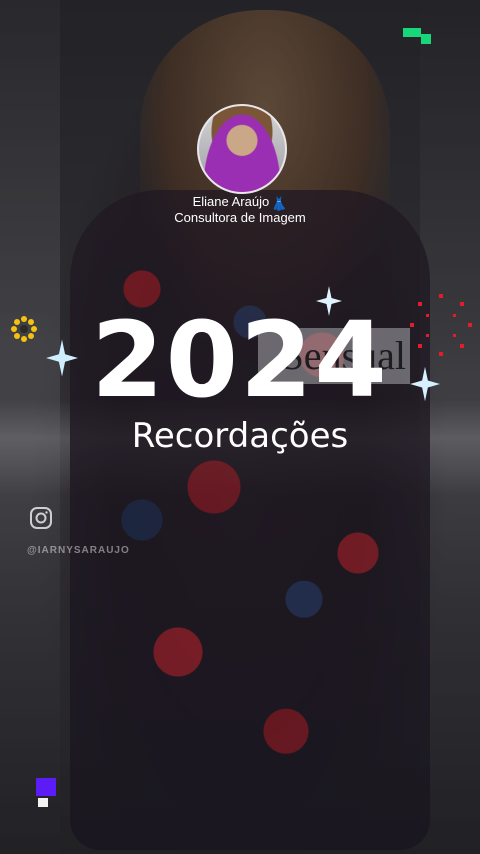  Describe the element at coordinates (231, 201) in the screenshot. I see `profile-name-text: Eliane Araújo` at that location.